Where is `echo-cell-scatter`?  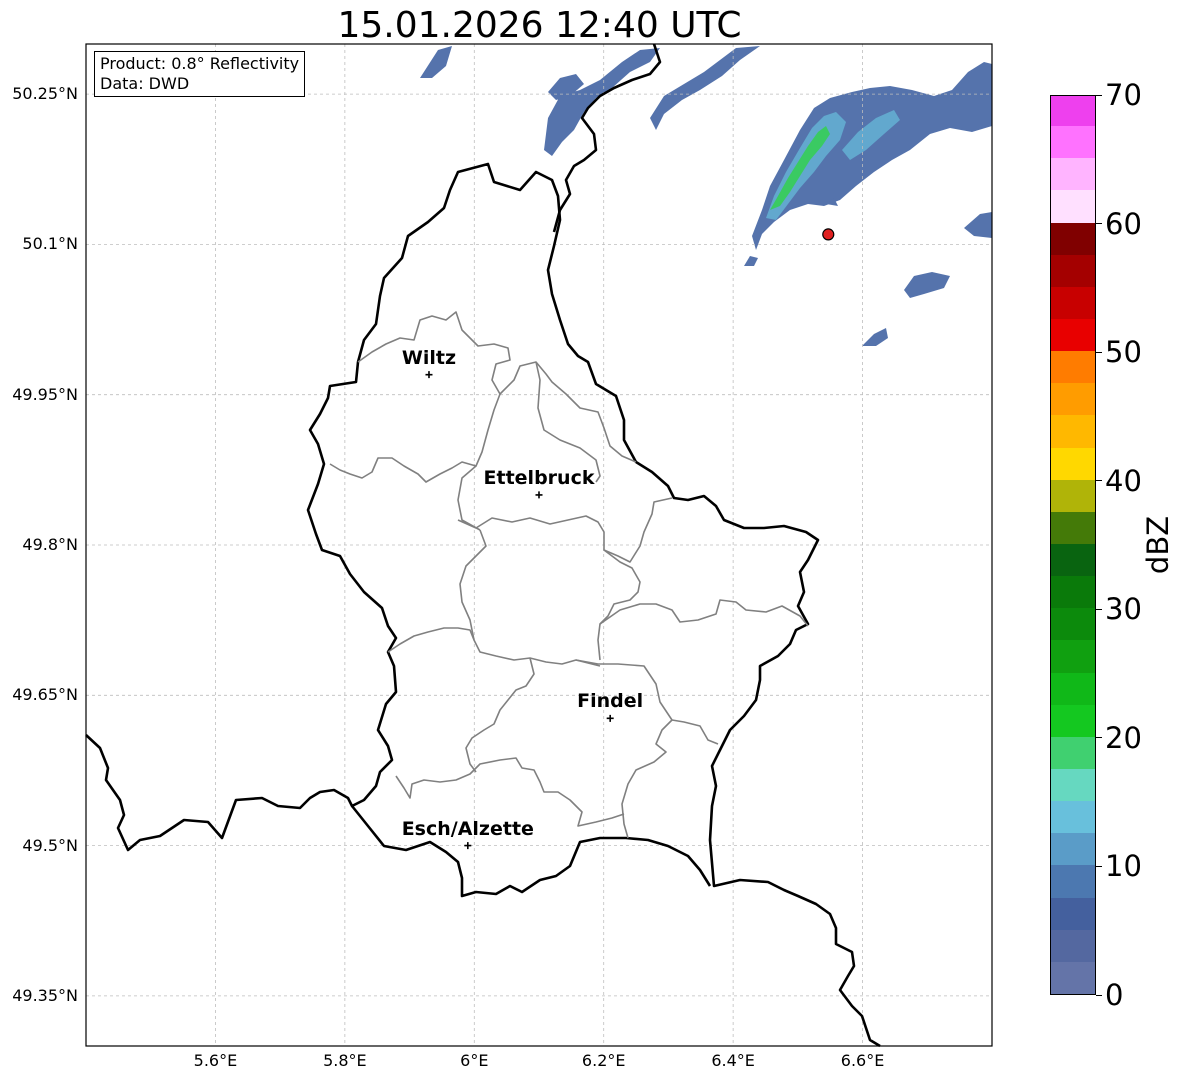 echo-cell-scatter is located at coordinates (868, 272).